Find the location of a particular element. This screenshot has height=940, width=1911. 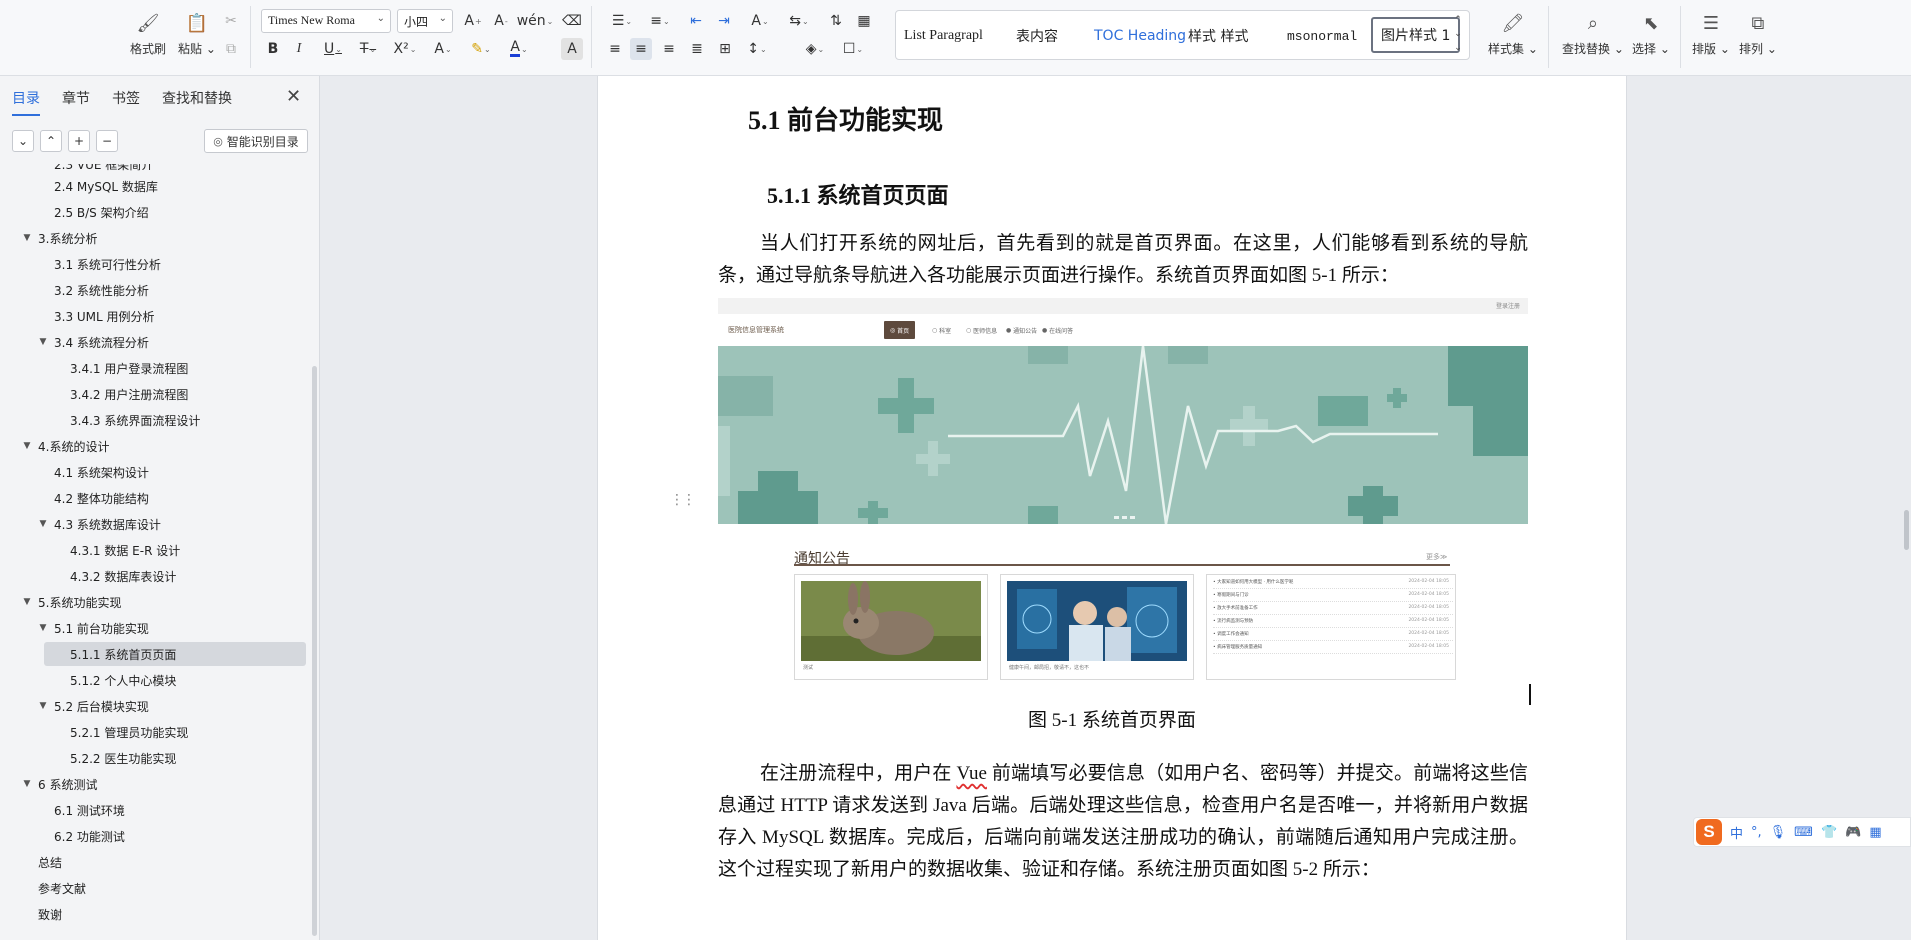

toc-item: ▼ 5.系统功能实现 is located at coordinates (72, 602).